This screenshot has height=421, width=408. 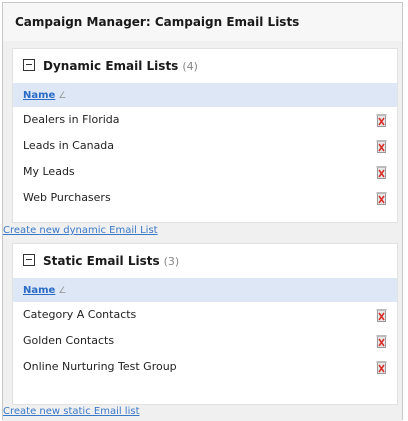 What do you see at coordinates (101, 261) in the screenshot?
I see `static-lists-heading: Static Email Lists` at bounding box center [101, 261].